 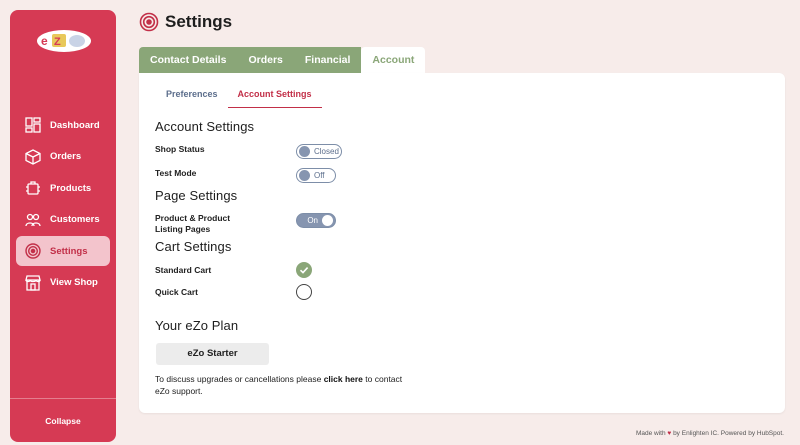 I want to click on account-settings-heading: Account Settings, so click(x=205, y=126).